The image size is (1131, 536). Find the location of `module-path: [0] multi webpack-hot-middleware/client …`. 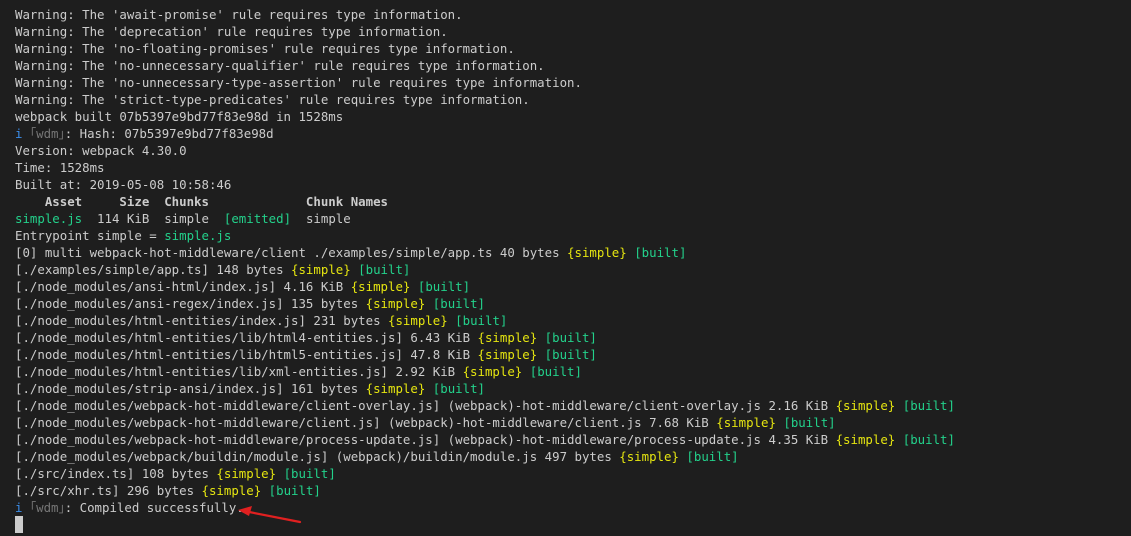

module-path: [0] multi webpack-hot-middleware/client … is located at coordinates (291, 252).